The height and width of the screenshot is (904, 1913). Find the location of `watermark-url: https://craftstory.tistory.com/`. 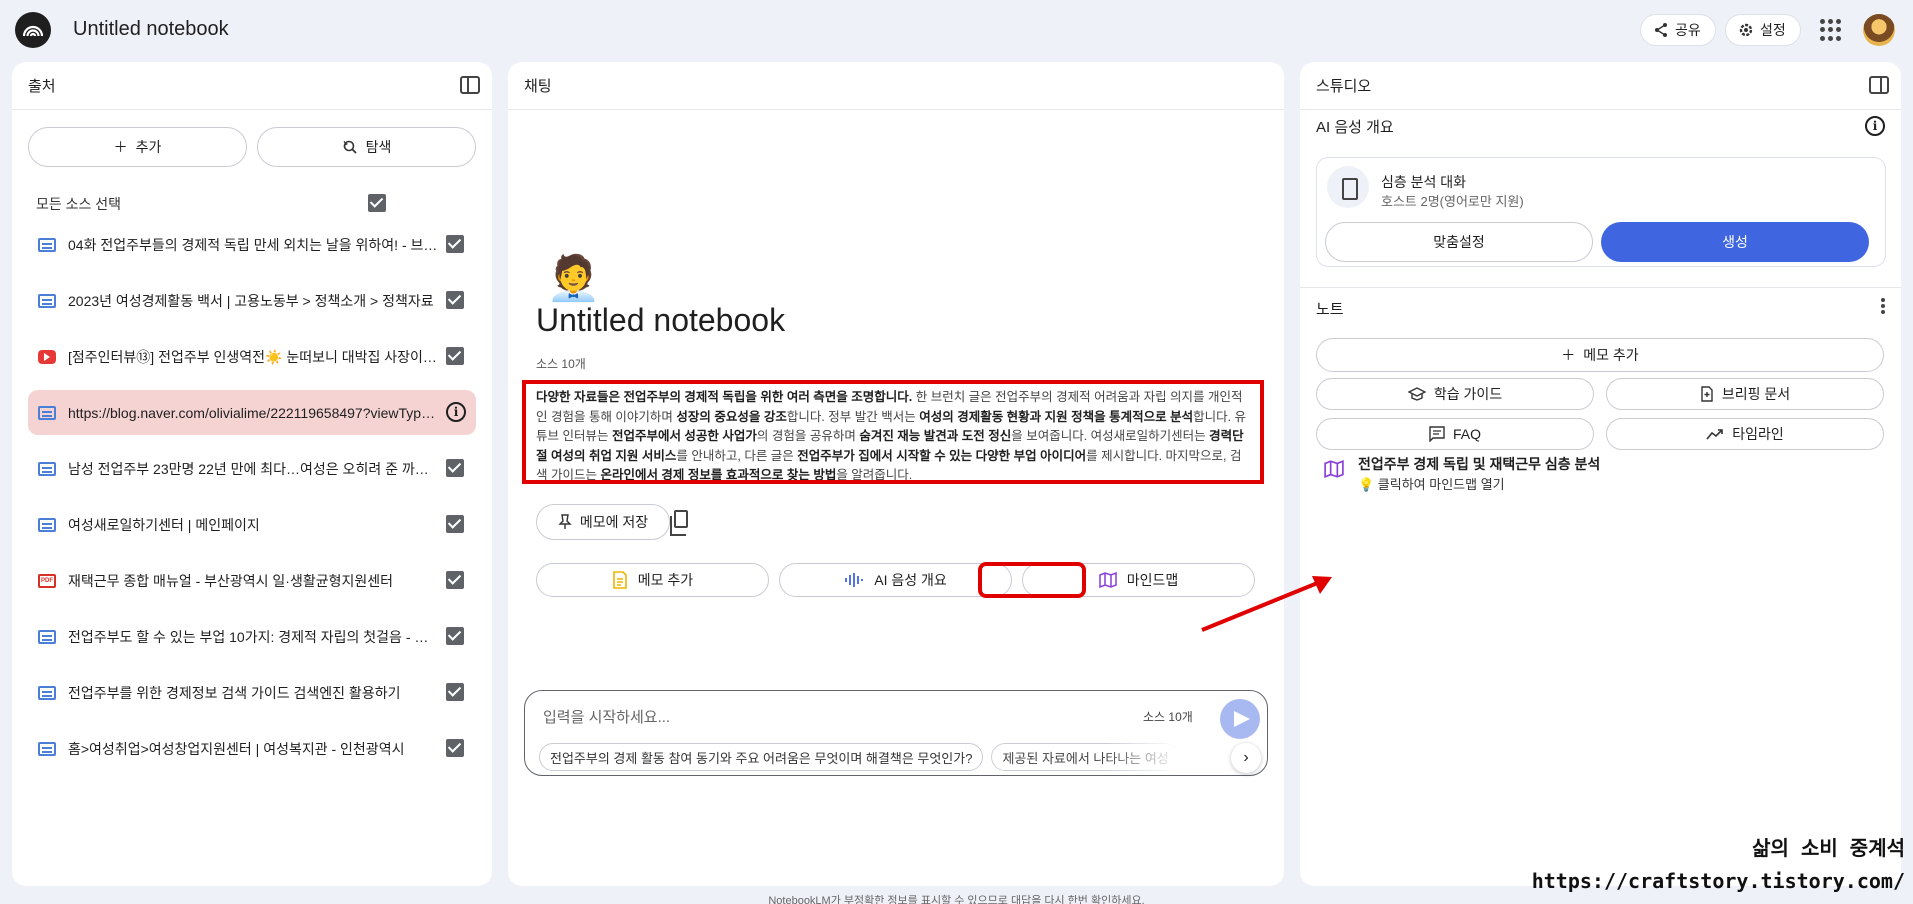

watermark-url: https://craftstory.tistory.com/ is located at coordinates (1718, 881).